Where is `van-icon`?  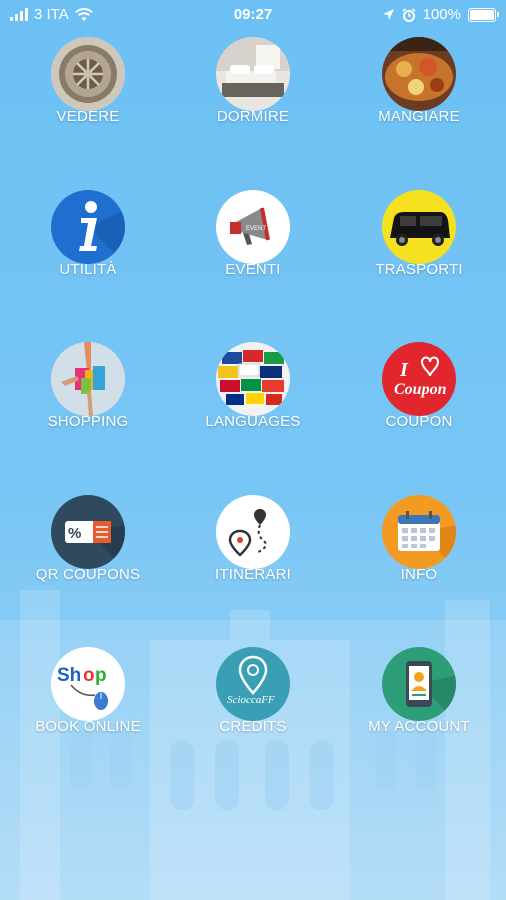 van-icon is located at coordinates (419, 227).